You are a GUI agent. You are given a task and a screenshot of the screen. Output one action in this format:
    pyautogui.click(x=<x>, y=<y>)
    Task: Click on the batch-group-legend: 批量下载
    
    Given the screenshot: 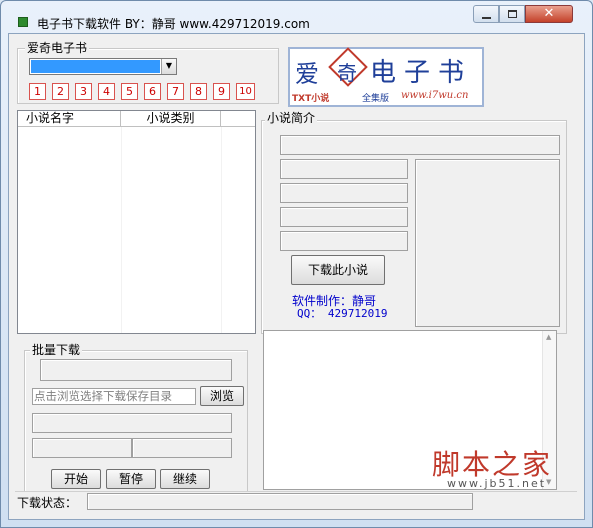 What is the action you would take?
    pyautogui.click(x=56, y=350)
    